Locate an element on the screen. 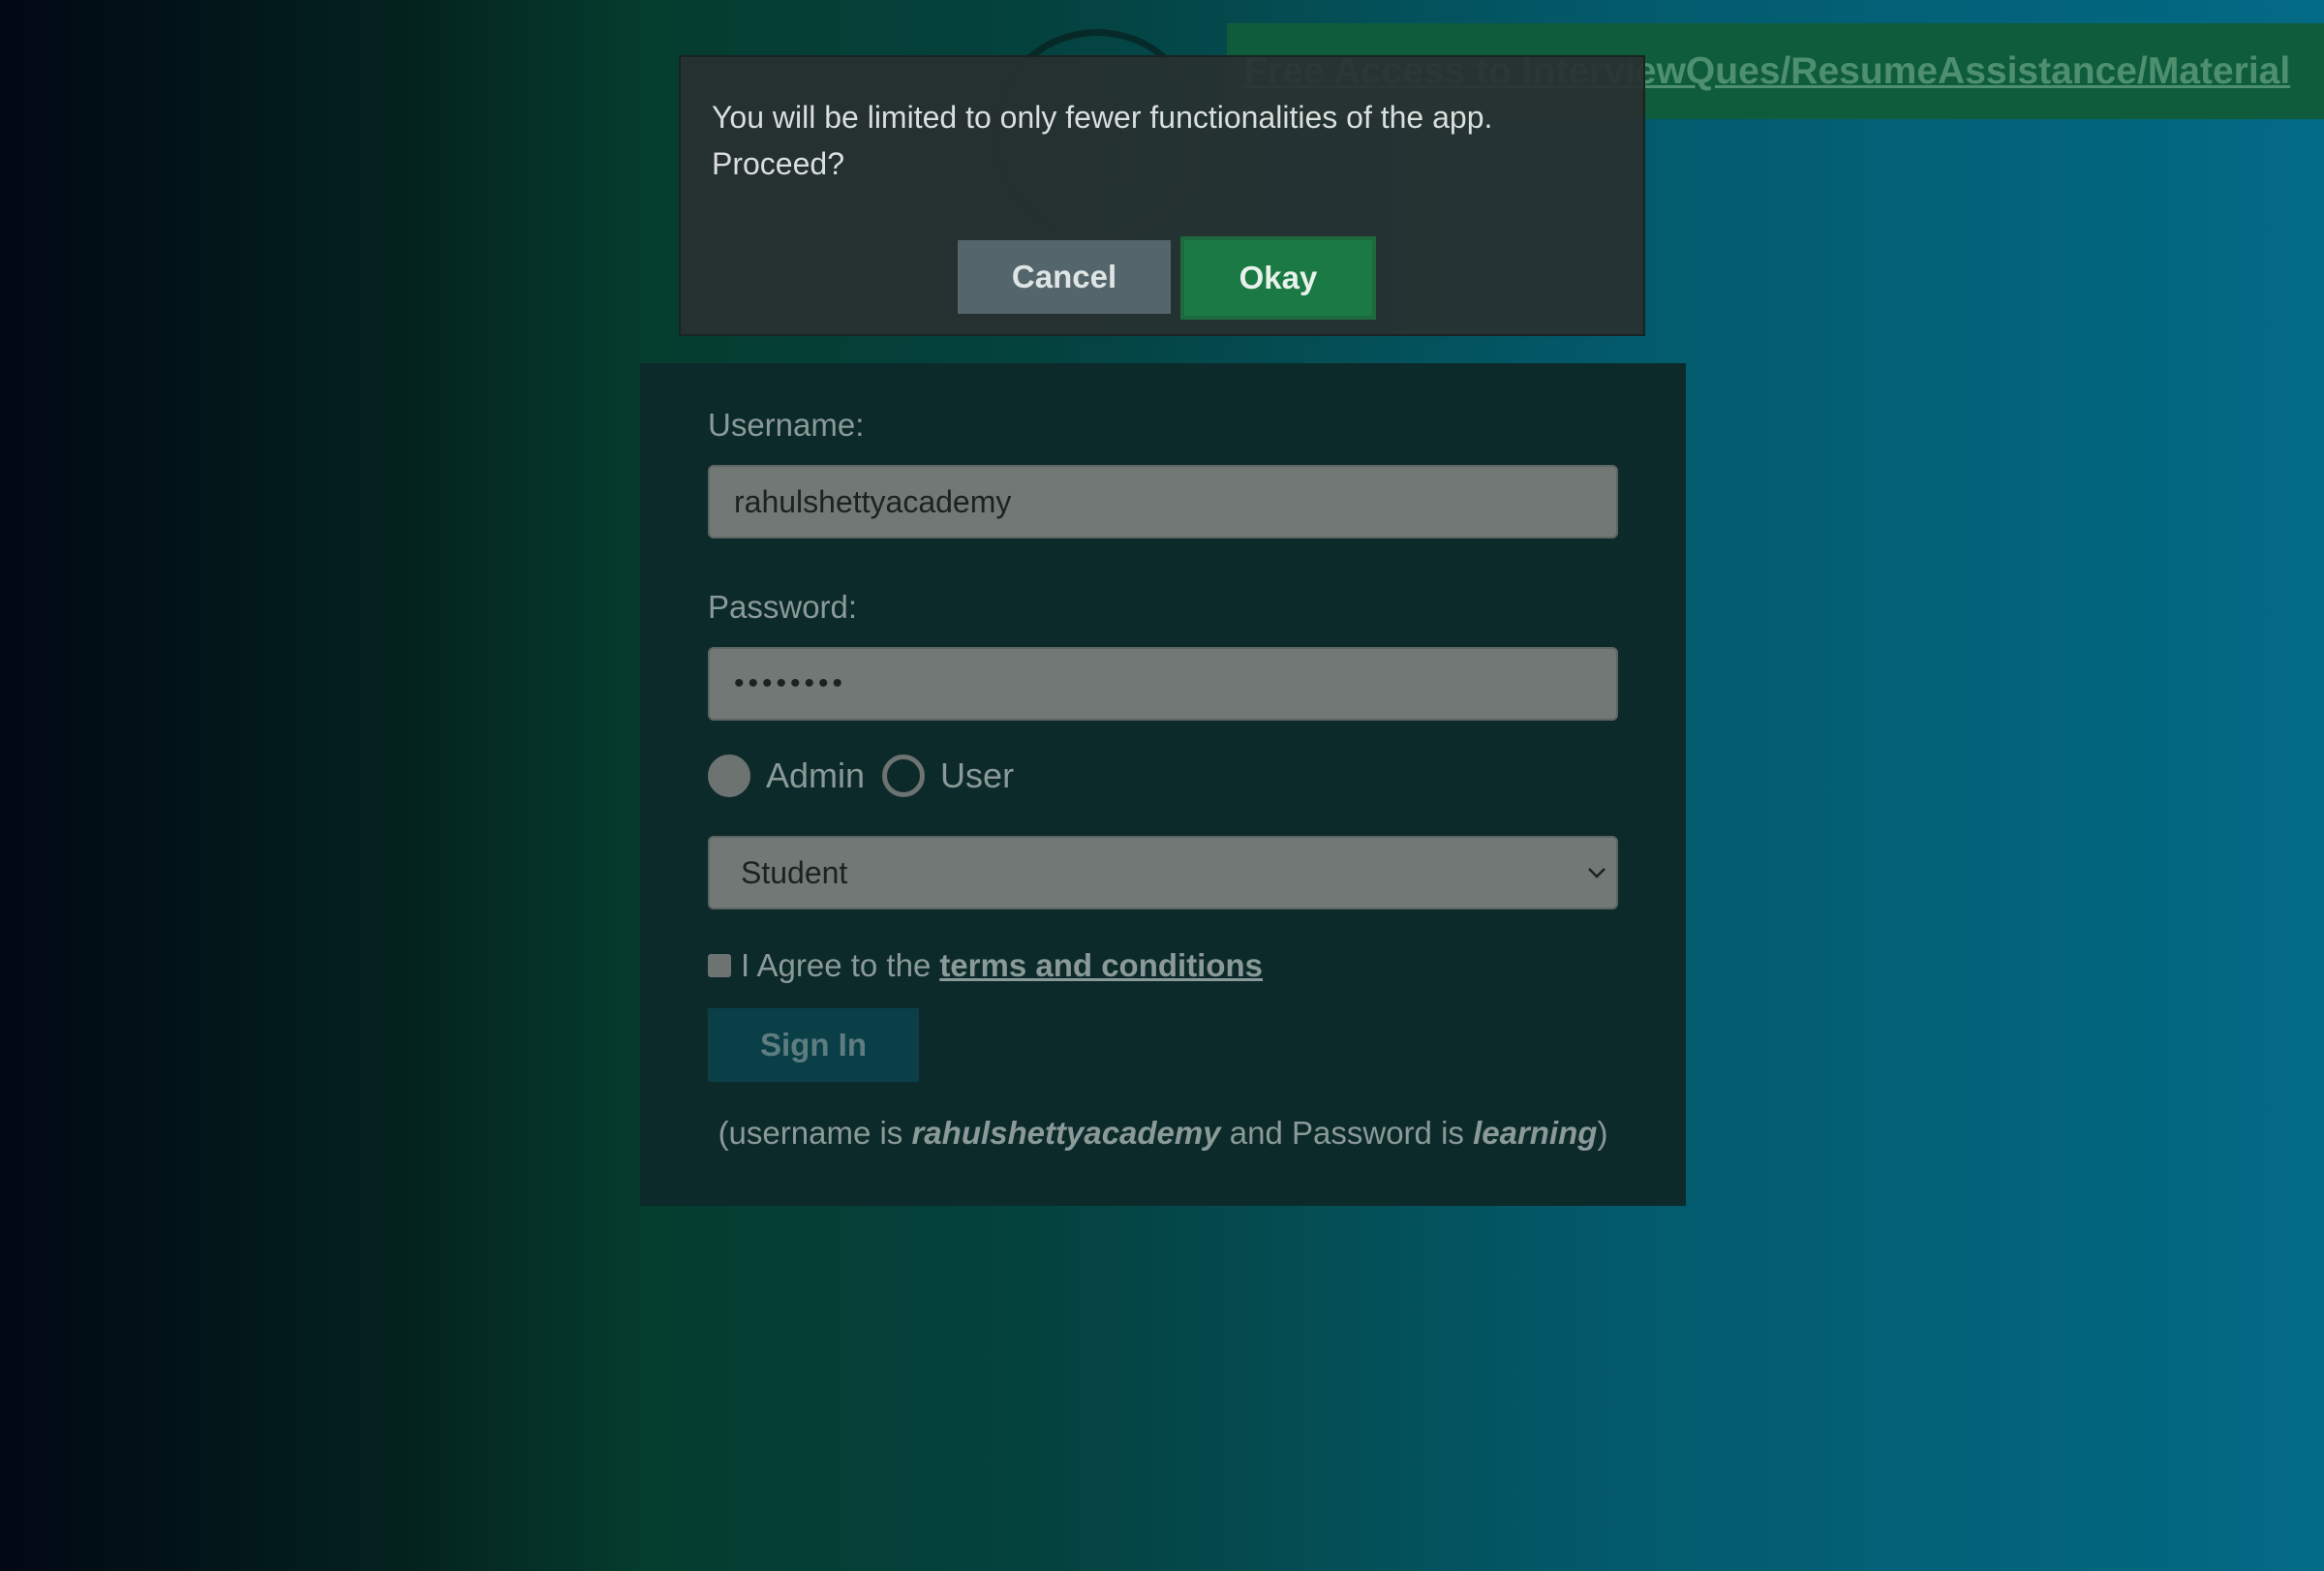  password-label: Password: is located at coordinates (783, 607).